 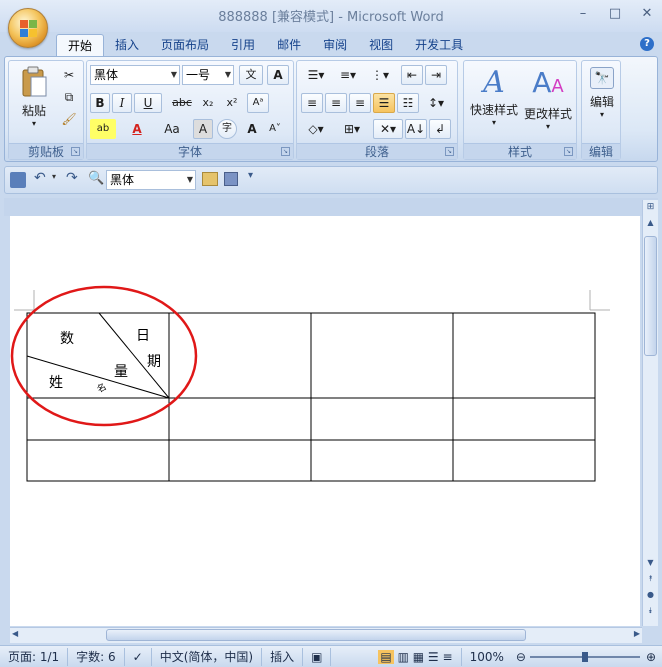 I want to click on multilevel-list-icon: ⋮▾, so click(x=380, y=75).